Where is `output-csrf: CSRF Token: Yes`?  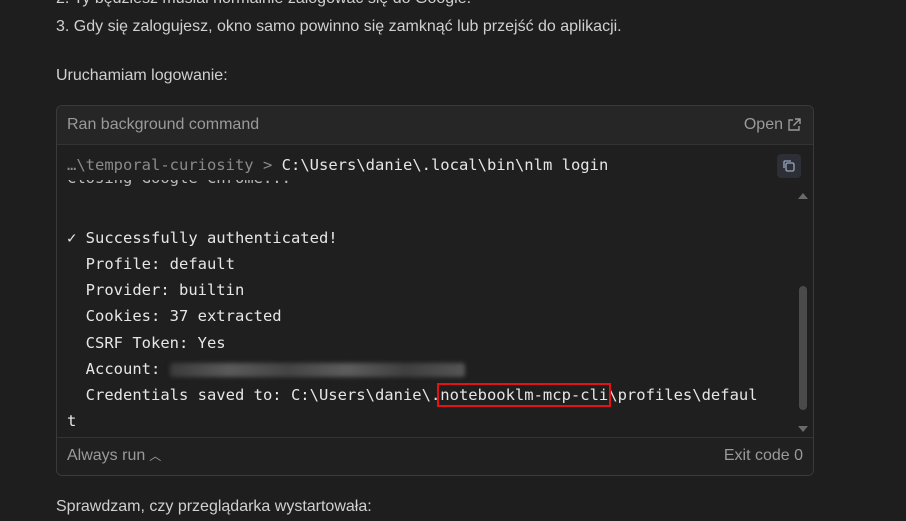
output-csrf: CSRF Token: Yes is located at coordinates (146, 343).